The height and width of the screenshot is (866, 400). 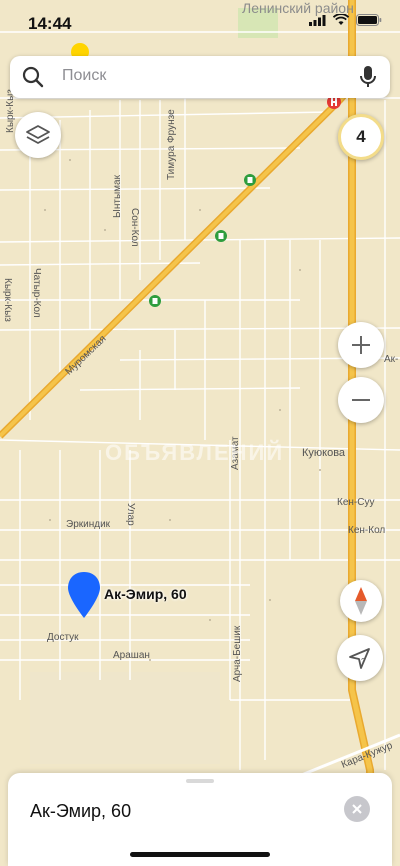 I want to click on place-title: Ак-Эмир, 60, so click(x=81, y=811).